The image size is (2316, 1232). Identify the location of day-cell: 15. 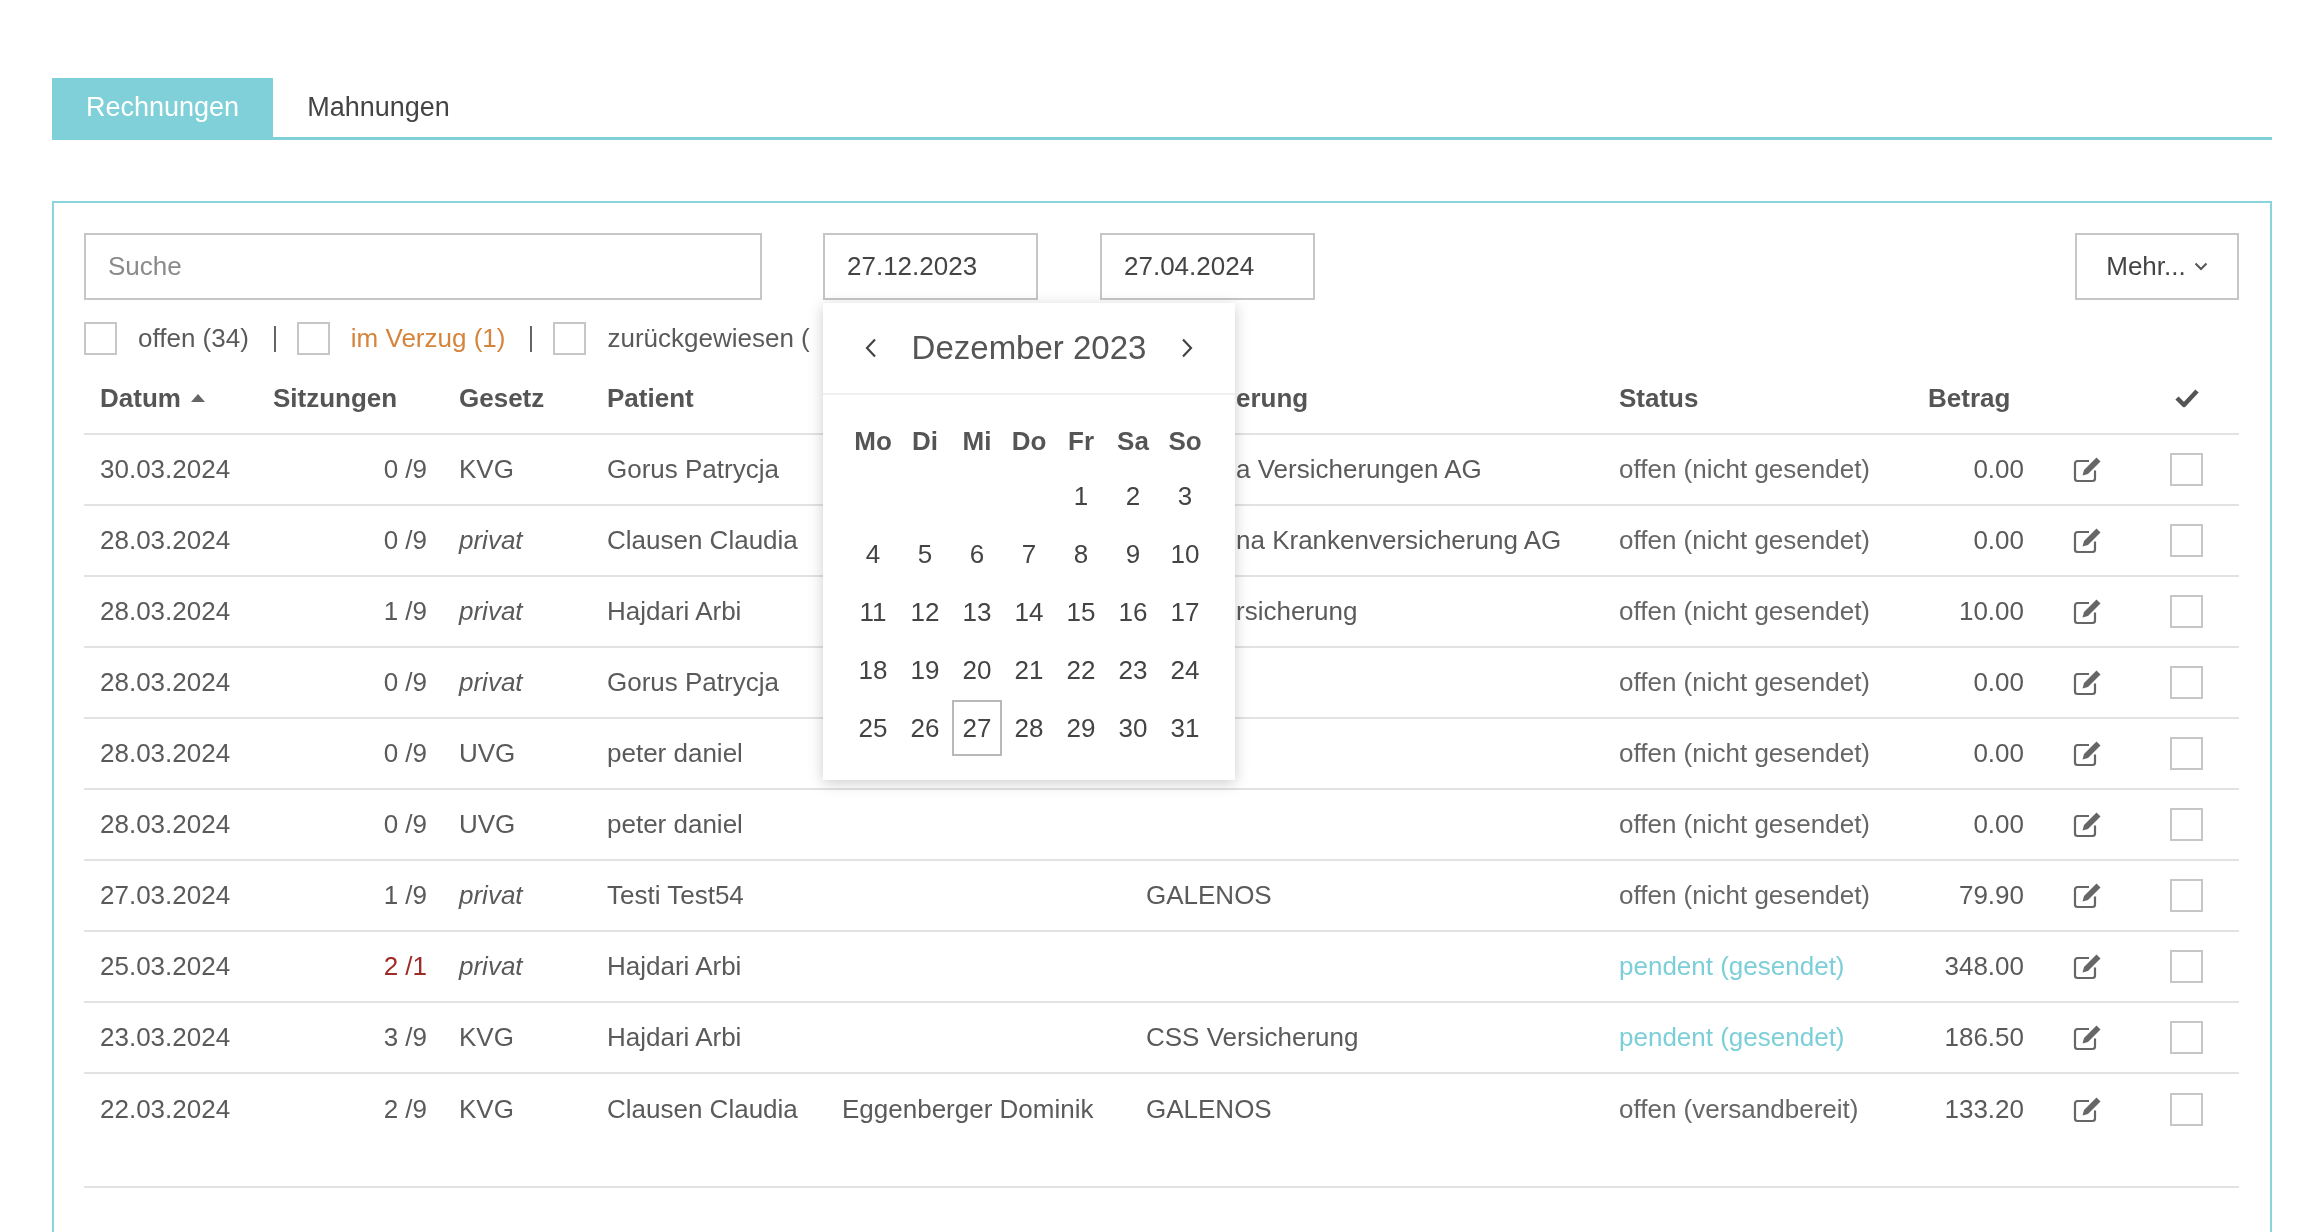
(1081, 612).